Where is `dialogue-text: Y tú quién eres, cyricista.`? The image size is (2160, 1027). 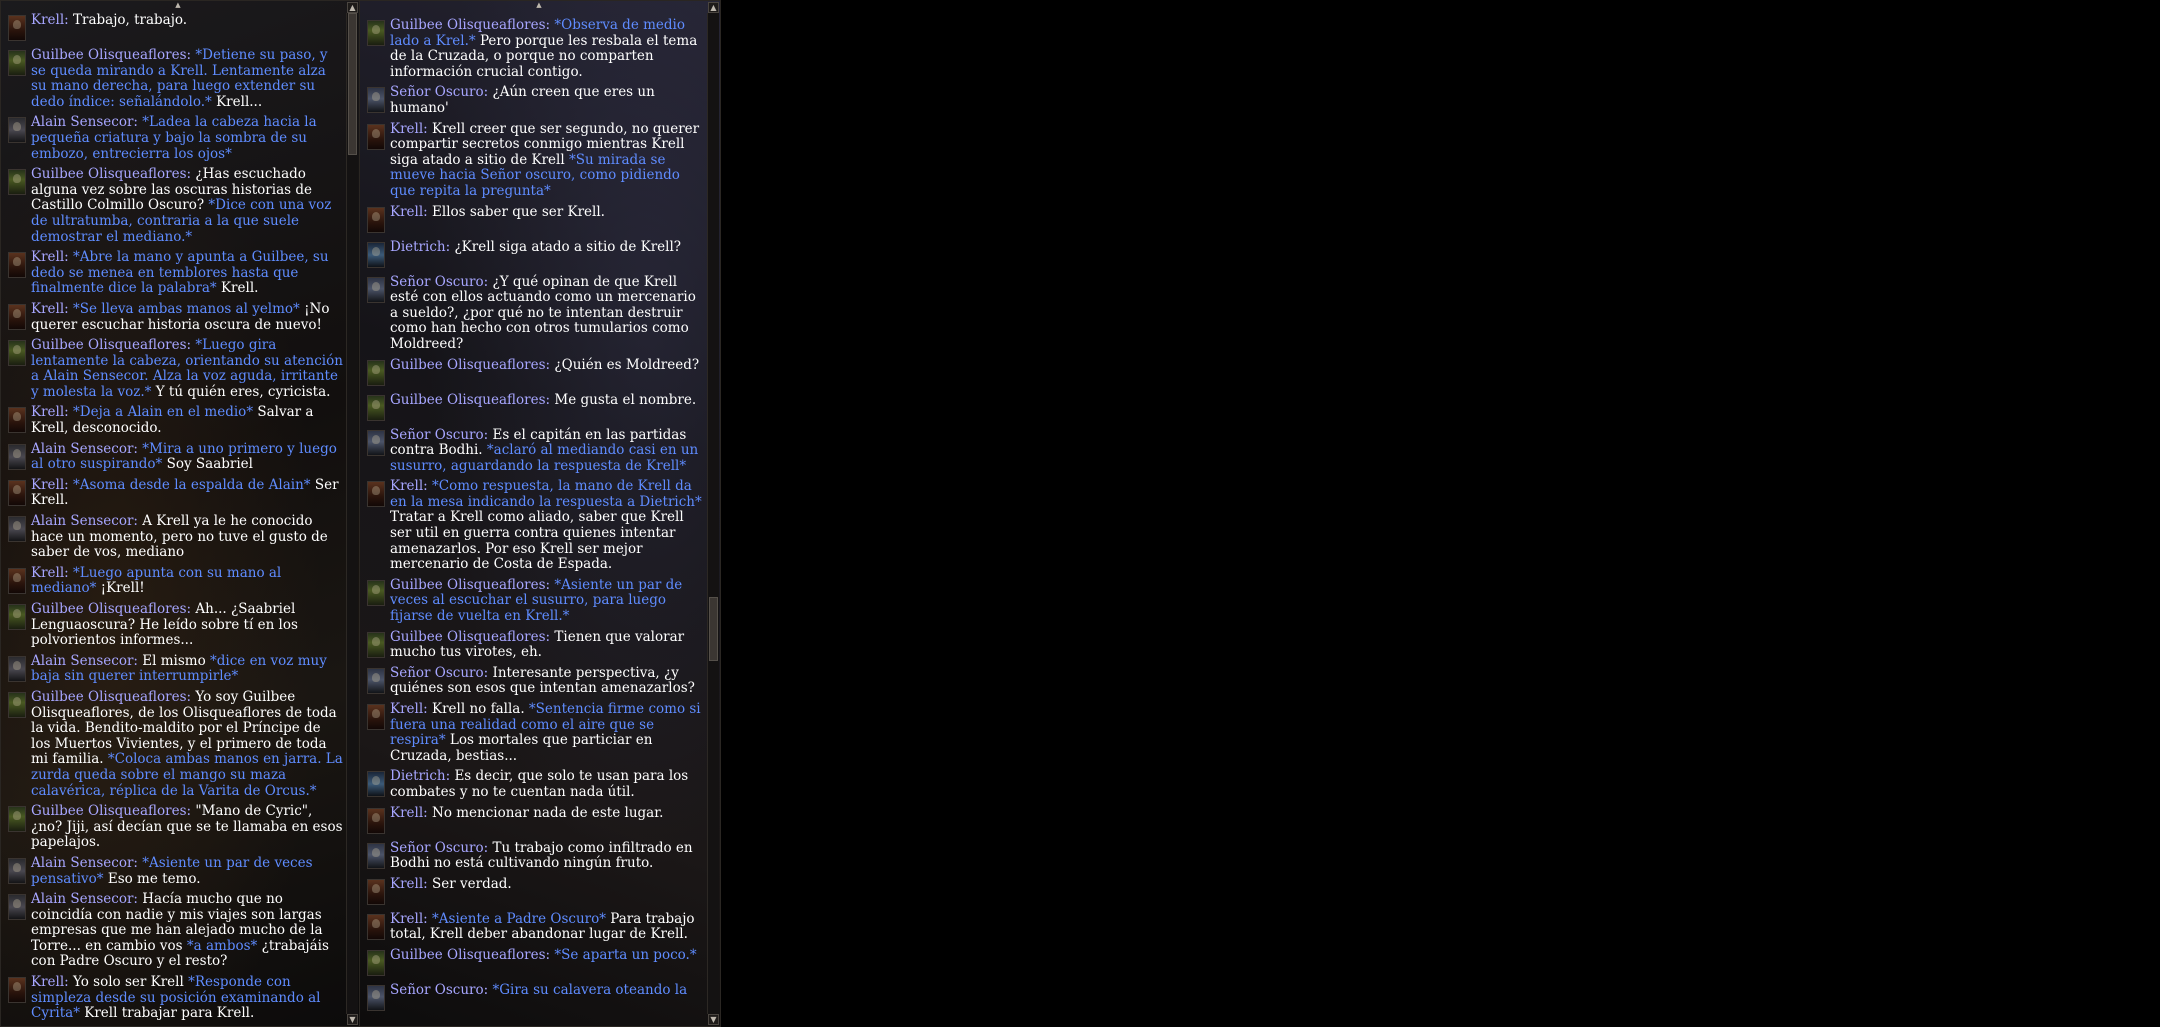
dialogue-text: Y tú quién eres, cyricista. is located at coordinates (243, 391).